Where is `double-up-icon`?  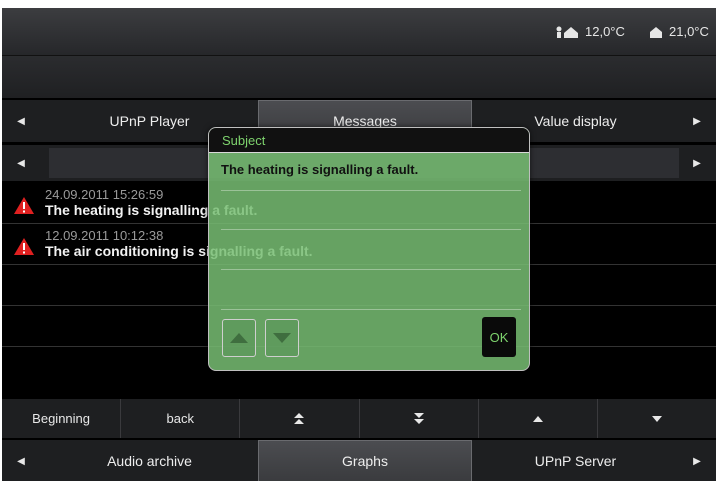
double-up-icon is located at coordinates (299, 418).